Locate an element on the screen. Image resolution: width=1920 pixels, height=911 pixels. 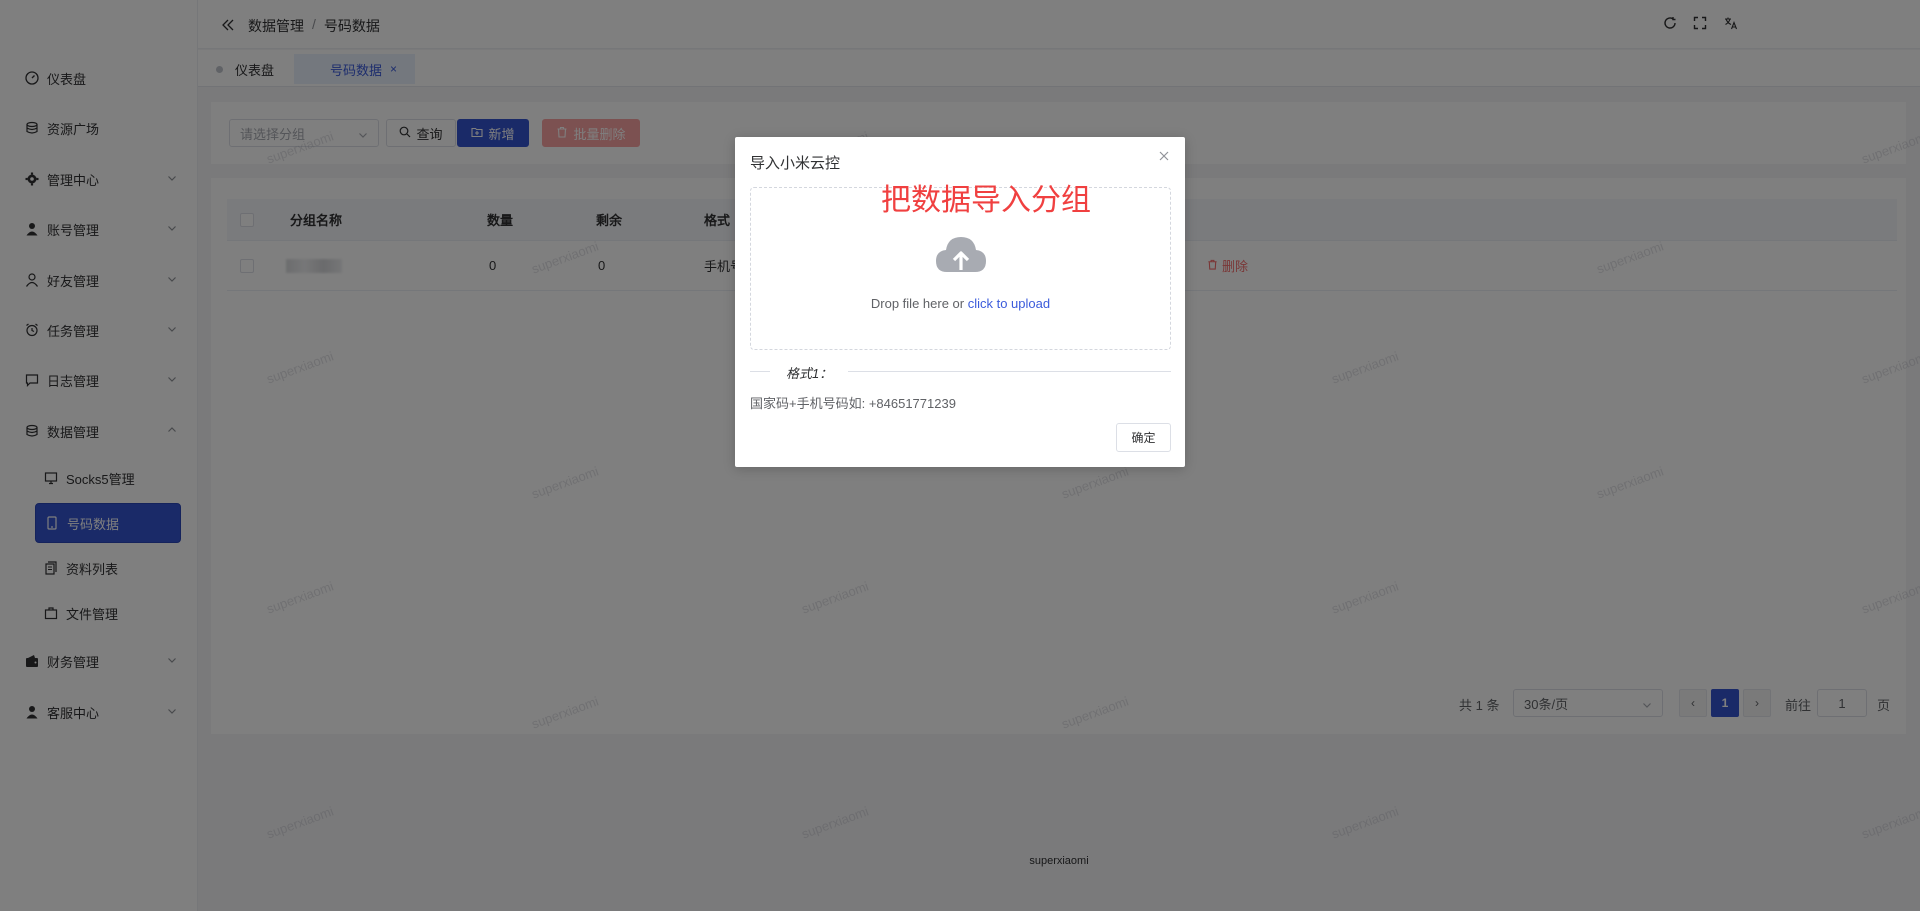
upload-cloud-icon is located at coordinates (961, 255).